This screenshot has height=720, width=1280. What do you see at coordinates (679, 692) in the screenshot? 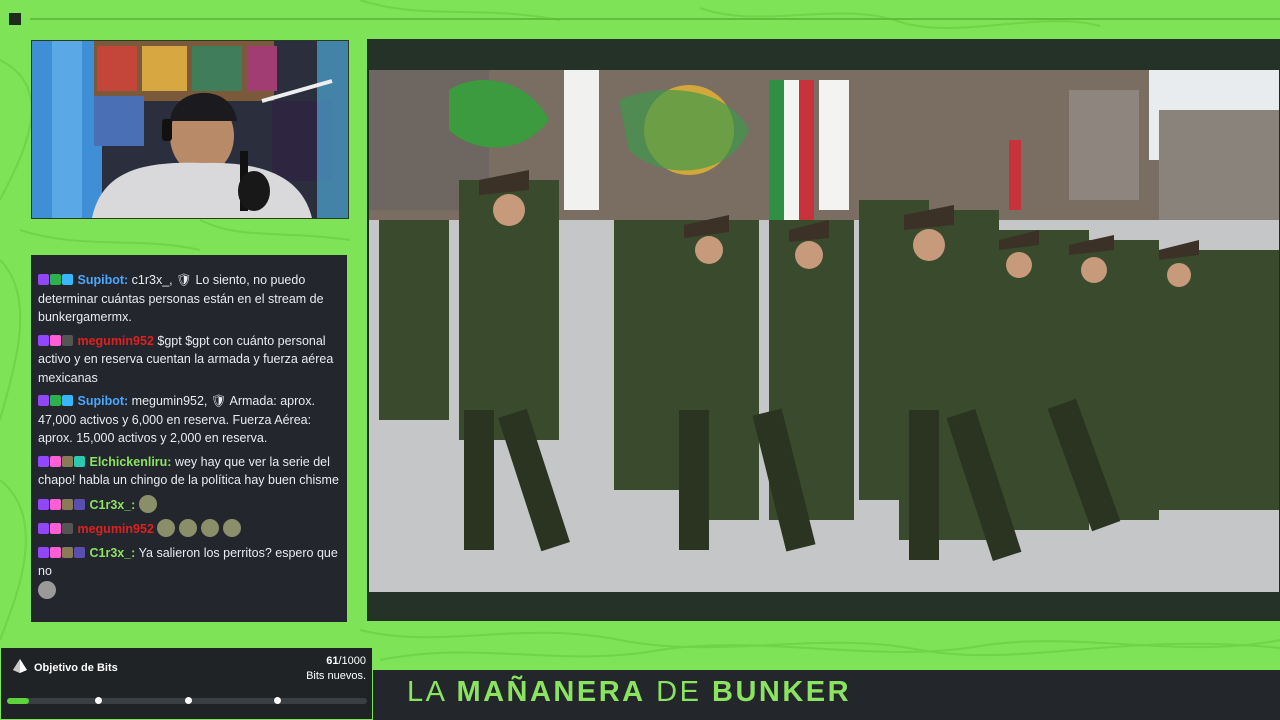
I see `show-title-word: DE` at bounding box center [679, 692].